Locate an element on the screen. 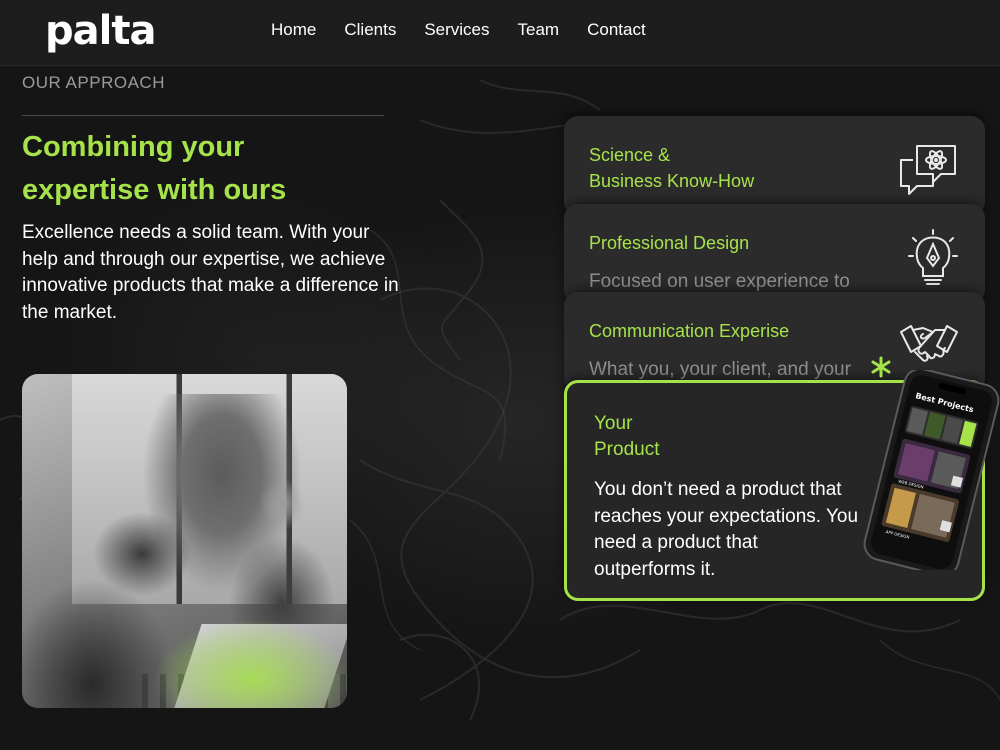 The width and height of the screenshot is (1000, 750). card-title: Science & Business Know-How is located at coordinates (671, 168).